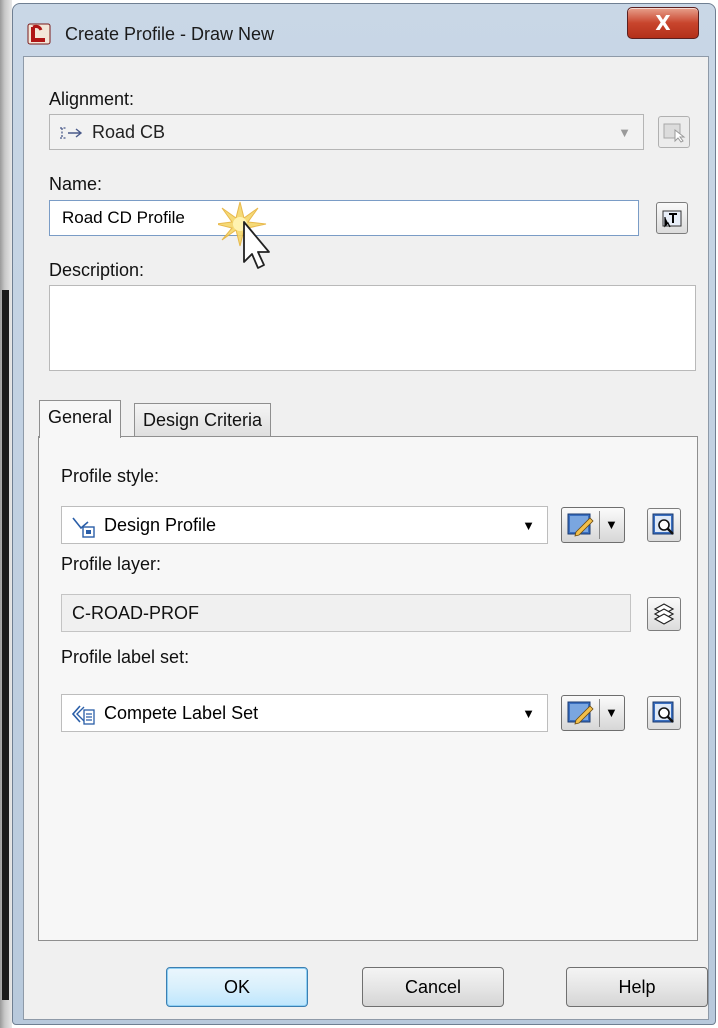  I want to click on help-button: Help, so click(637, 987).